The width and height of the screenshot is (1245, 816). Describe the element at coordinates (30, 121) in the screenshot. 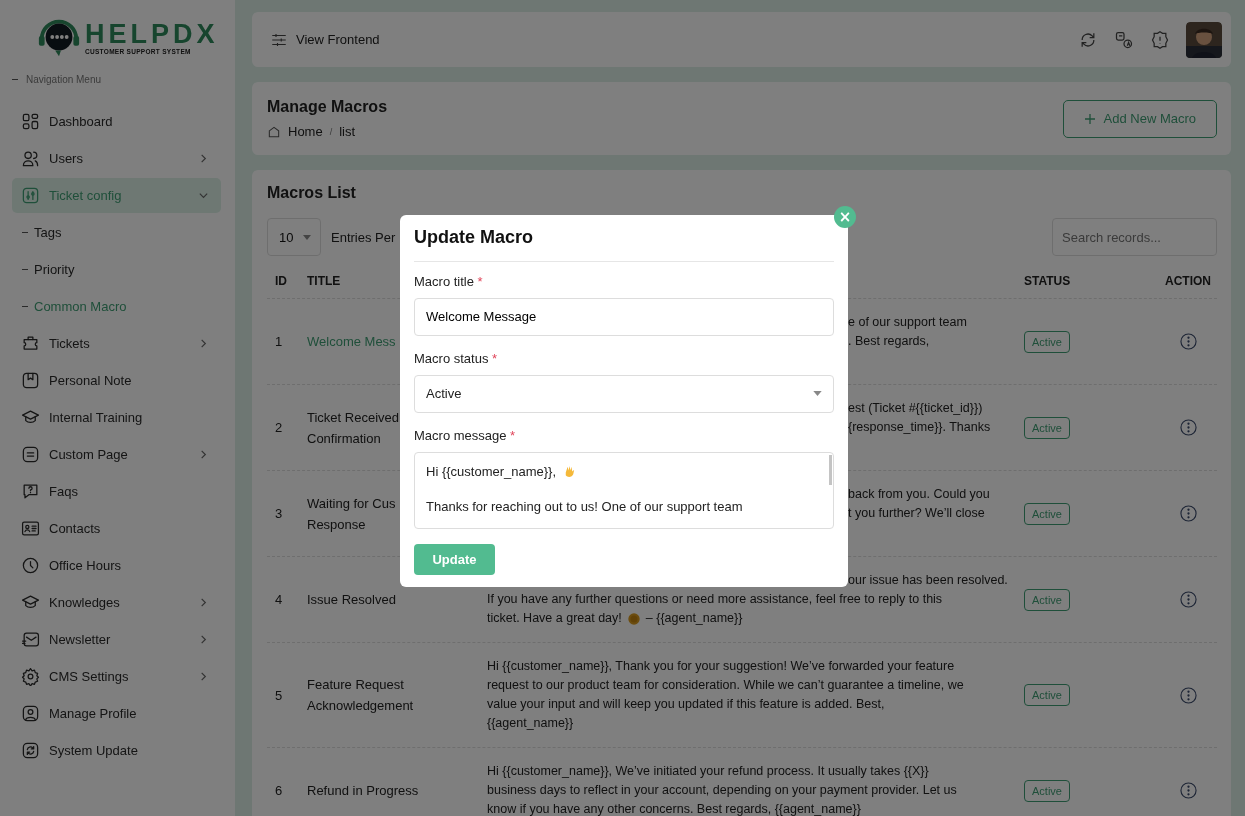

I see `grid-icon` at that location.